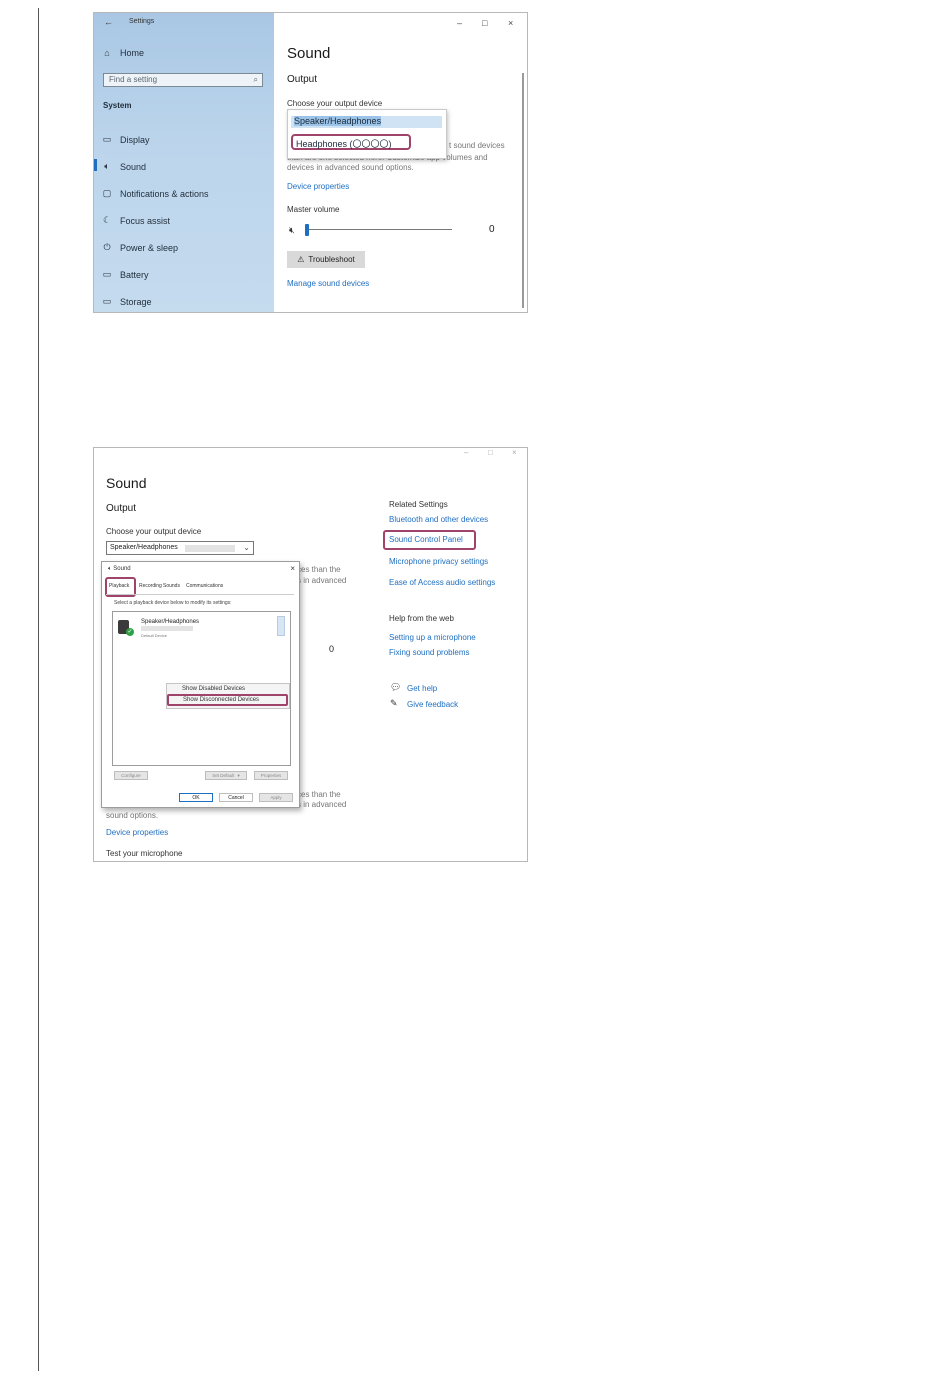 The height and width of the screenshot is (1379, 950). I want to click on search-icon: ⌕, so click(255, 79).